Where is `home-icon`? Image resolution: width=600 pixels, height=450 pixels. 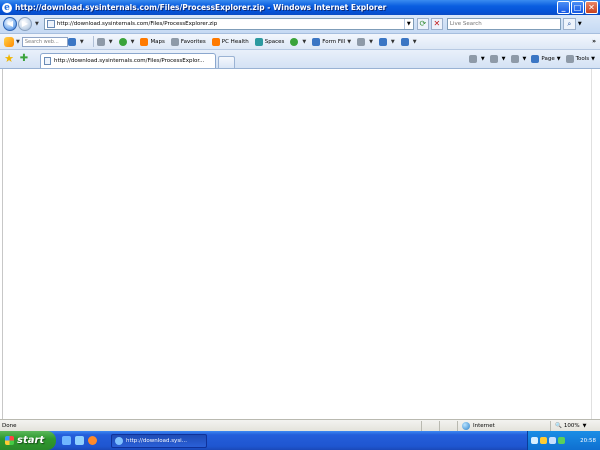 home-icon is located at coordinates (472, 59).